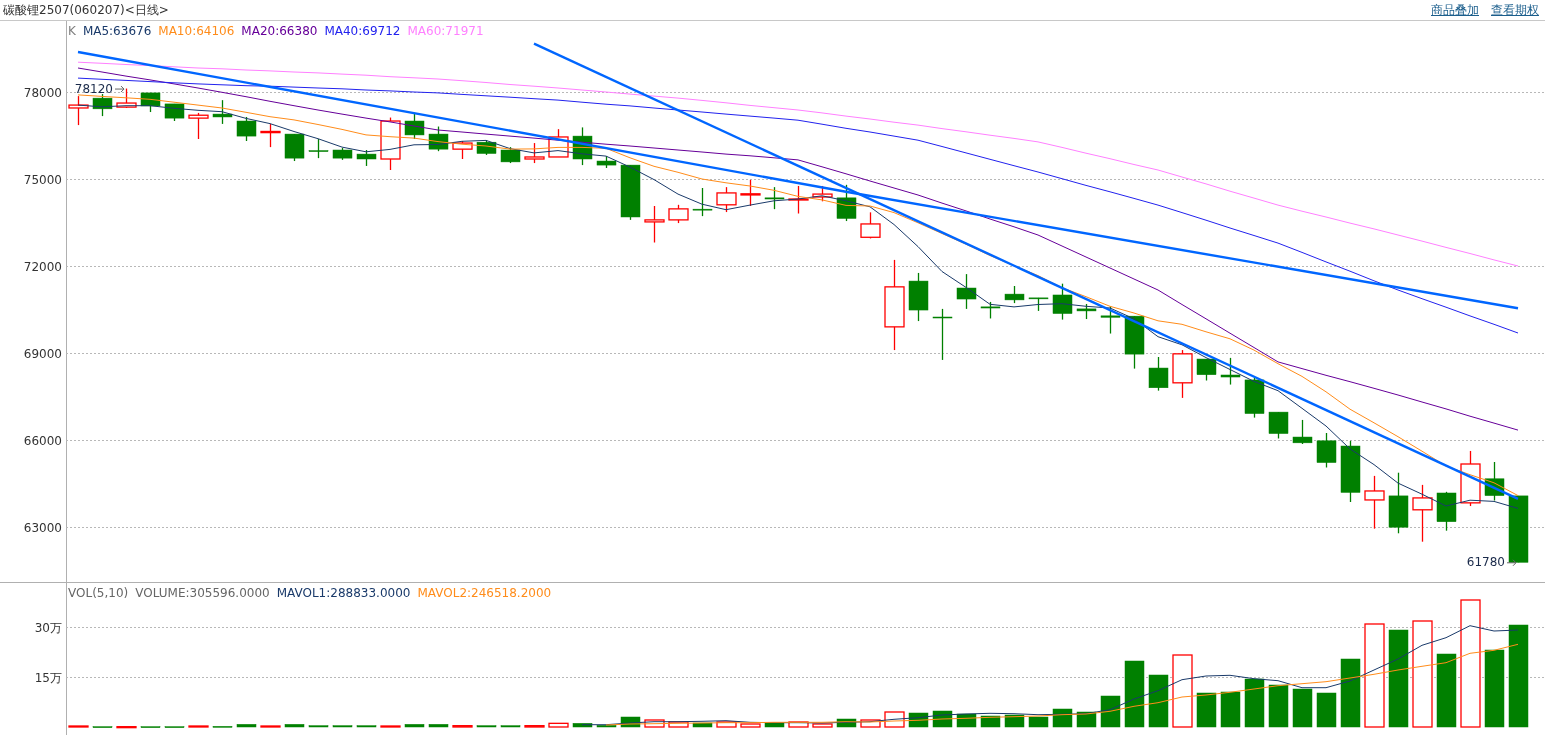  I want to click on legend-label: MA20:66380, so click(279, 31).